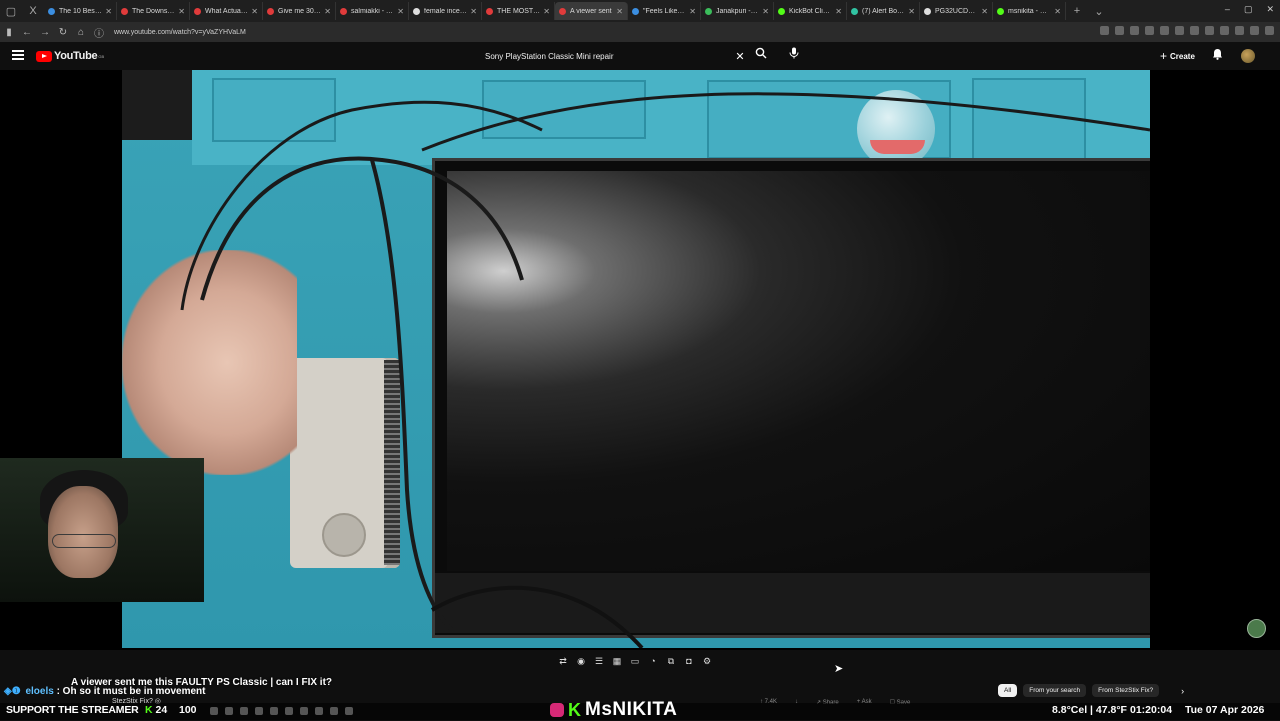  What do you see at coordinates (72, 710) in the screenshot?
I see `support-text: SUPPORT THE STREAMER` at bounding box center [72, 710].